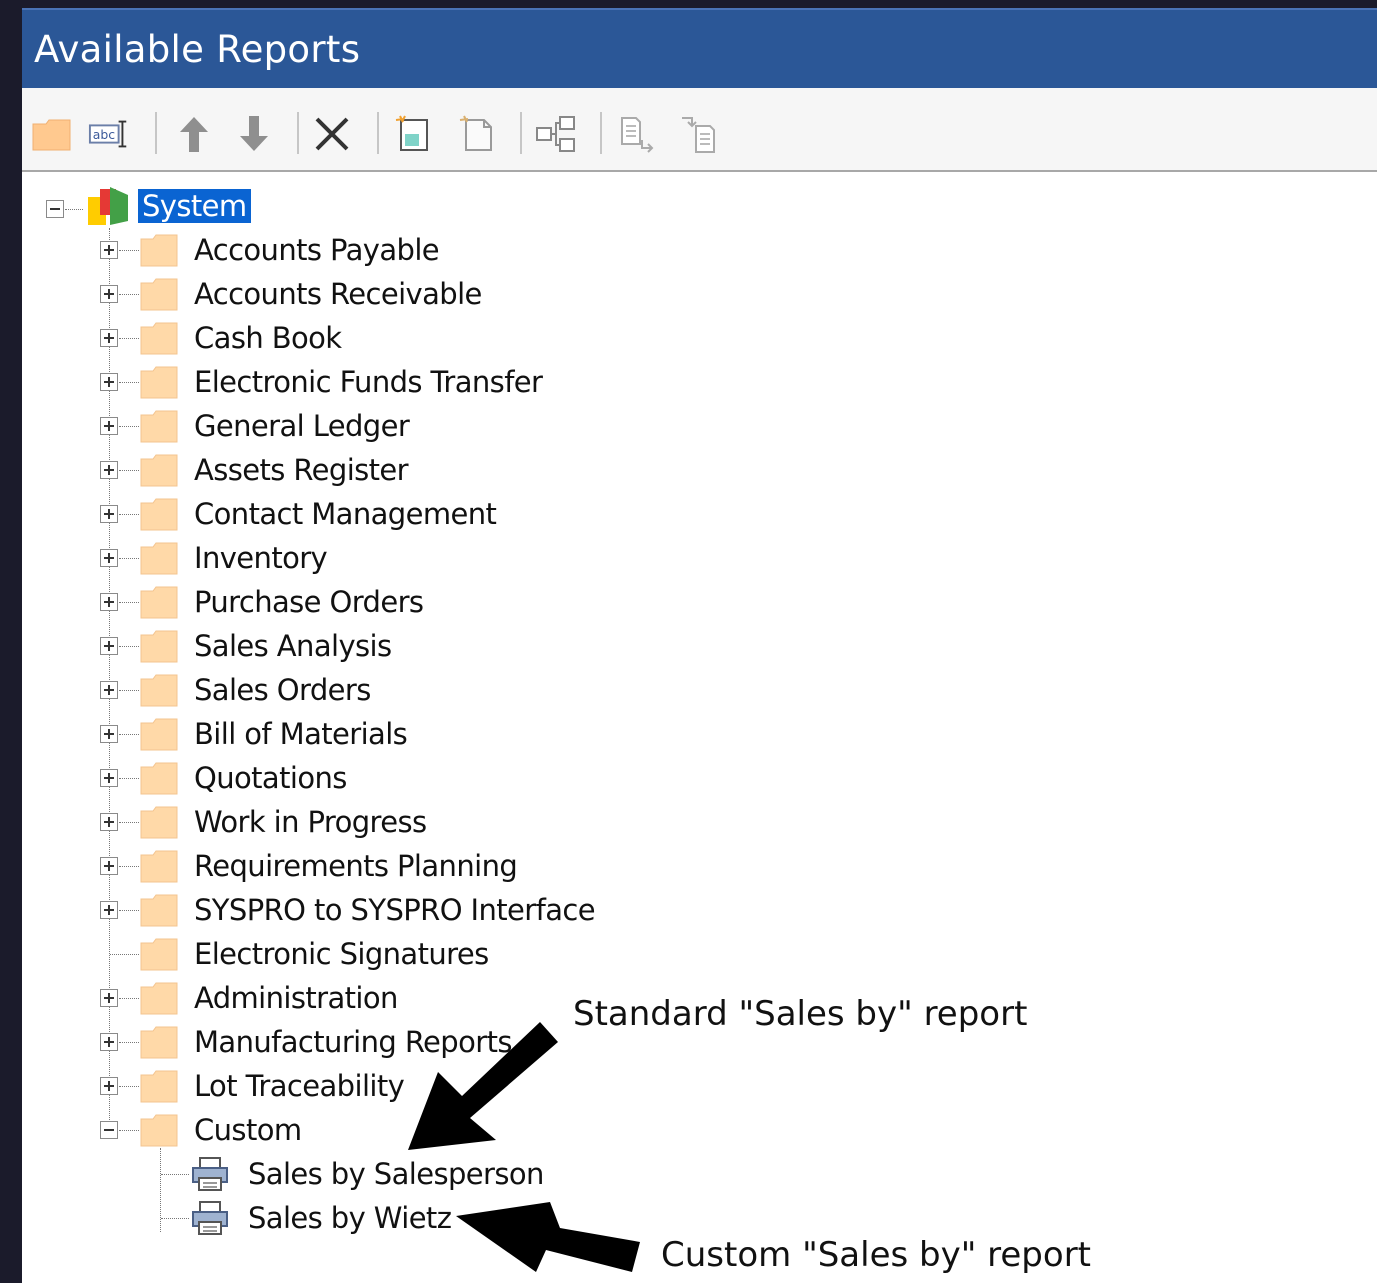 This screenshot has height=1283, width=1377. What do you see at coordinates (332, 134) in the screenshot?
I see `delete-button` at bounding box center [332, 134].